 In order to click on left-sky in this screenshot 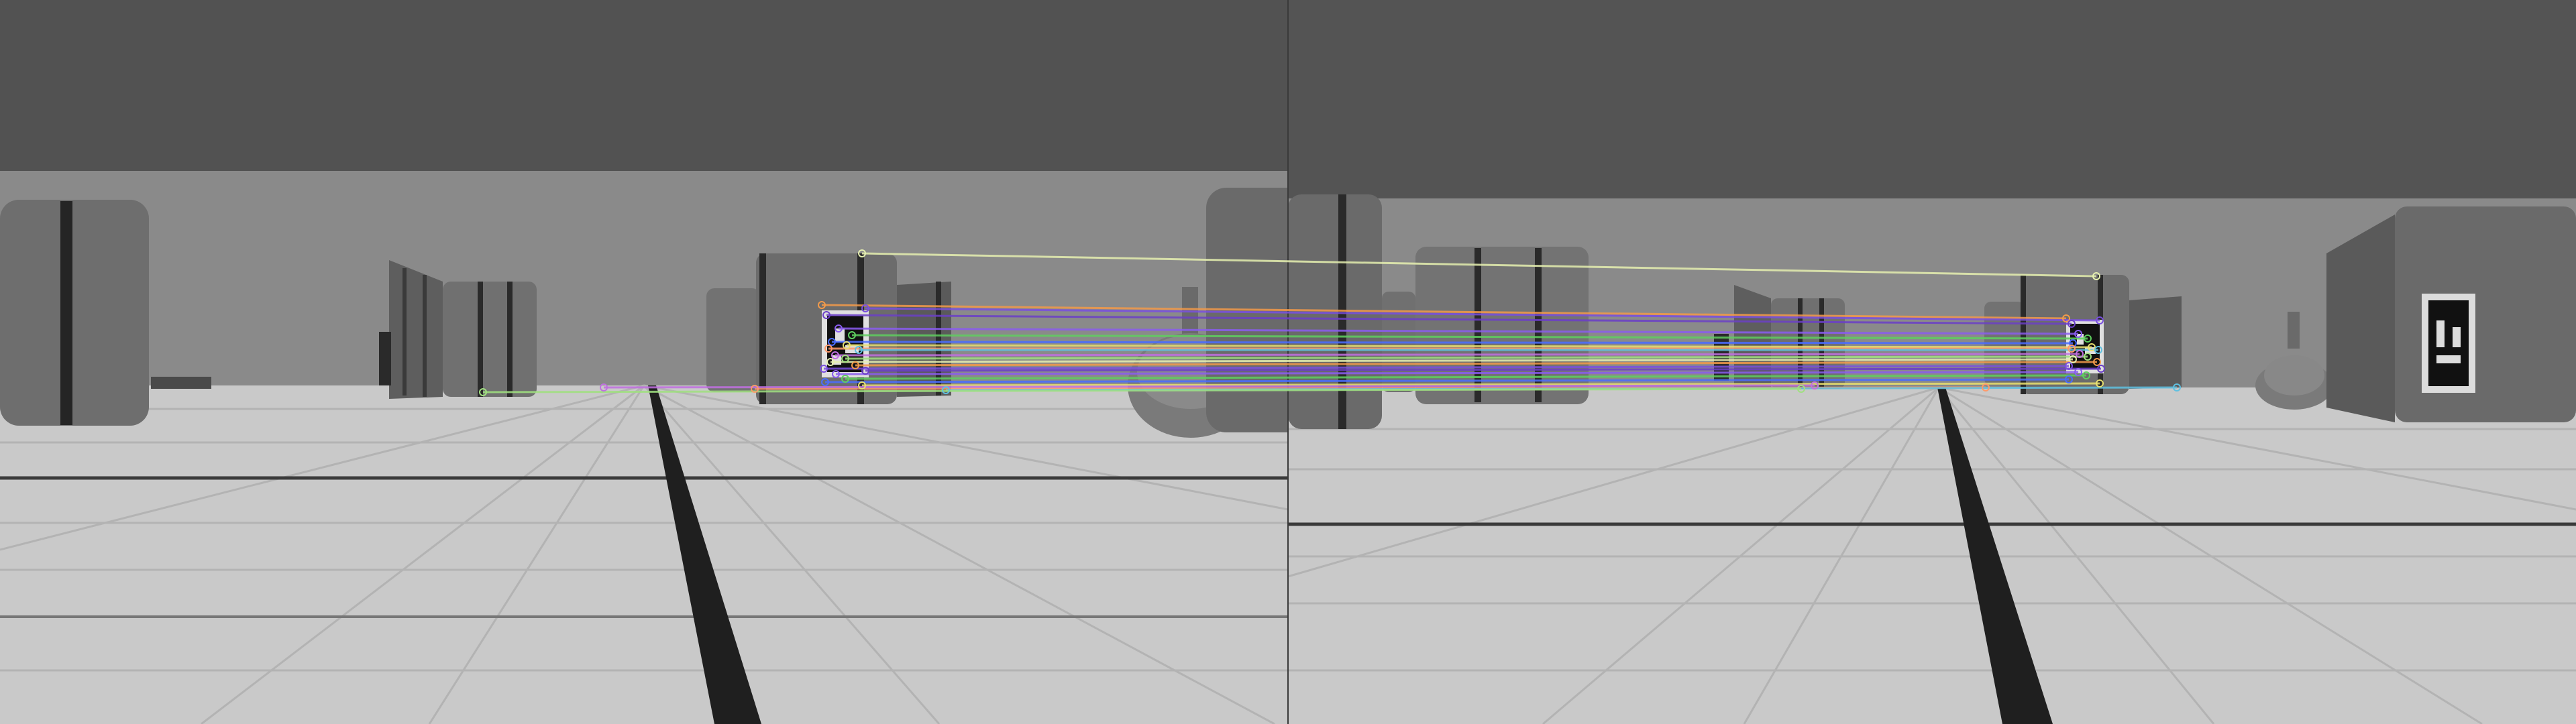, I will do `click(644, 85)`.